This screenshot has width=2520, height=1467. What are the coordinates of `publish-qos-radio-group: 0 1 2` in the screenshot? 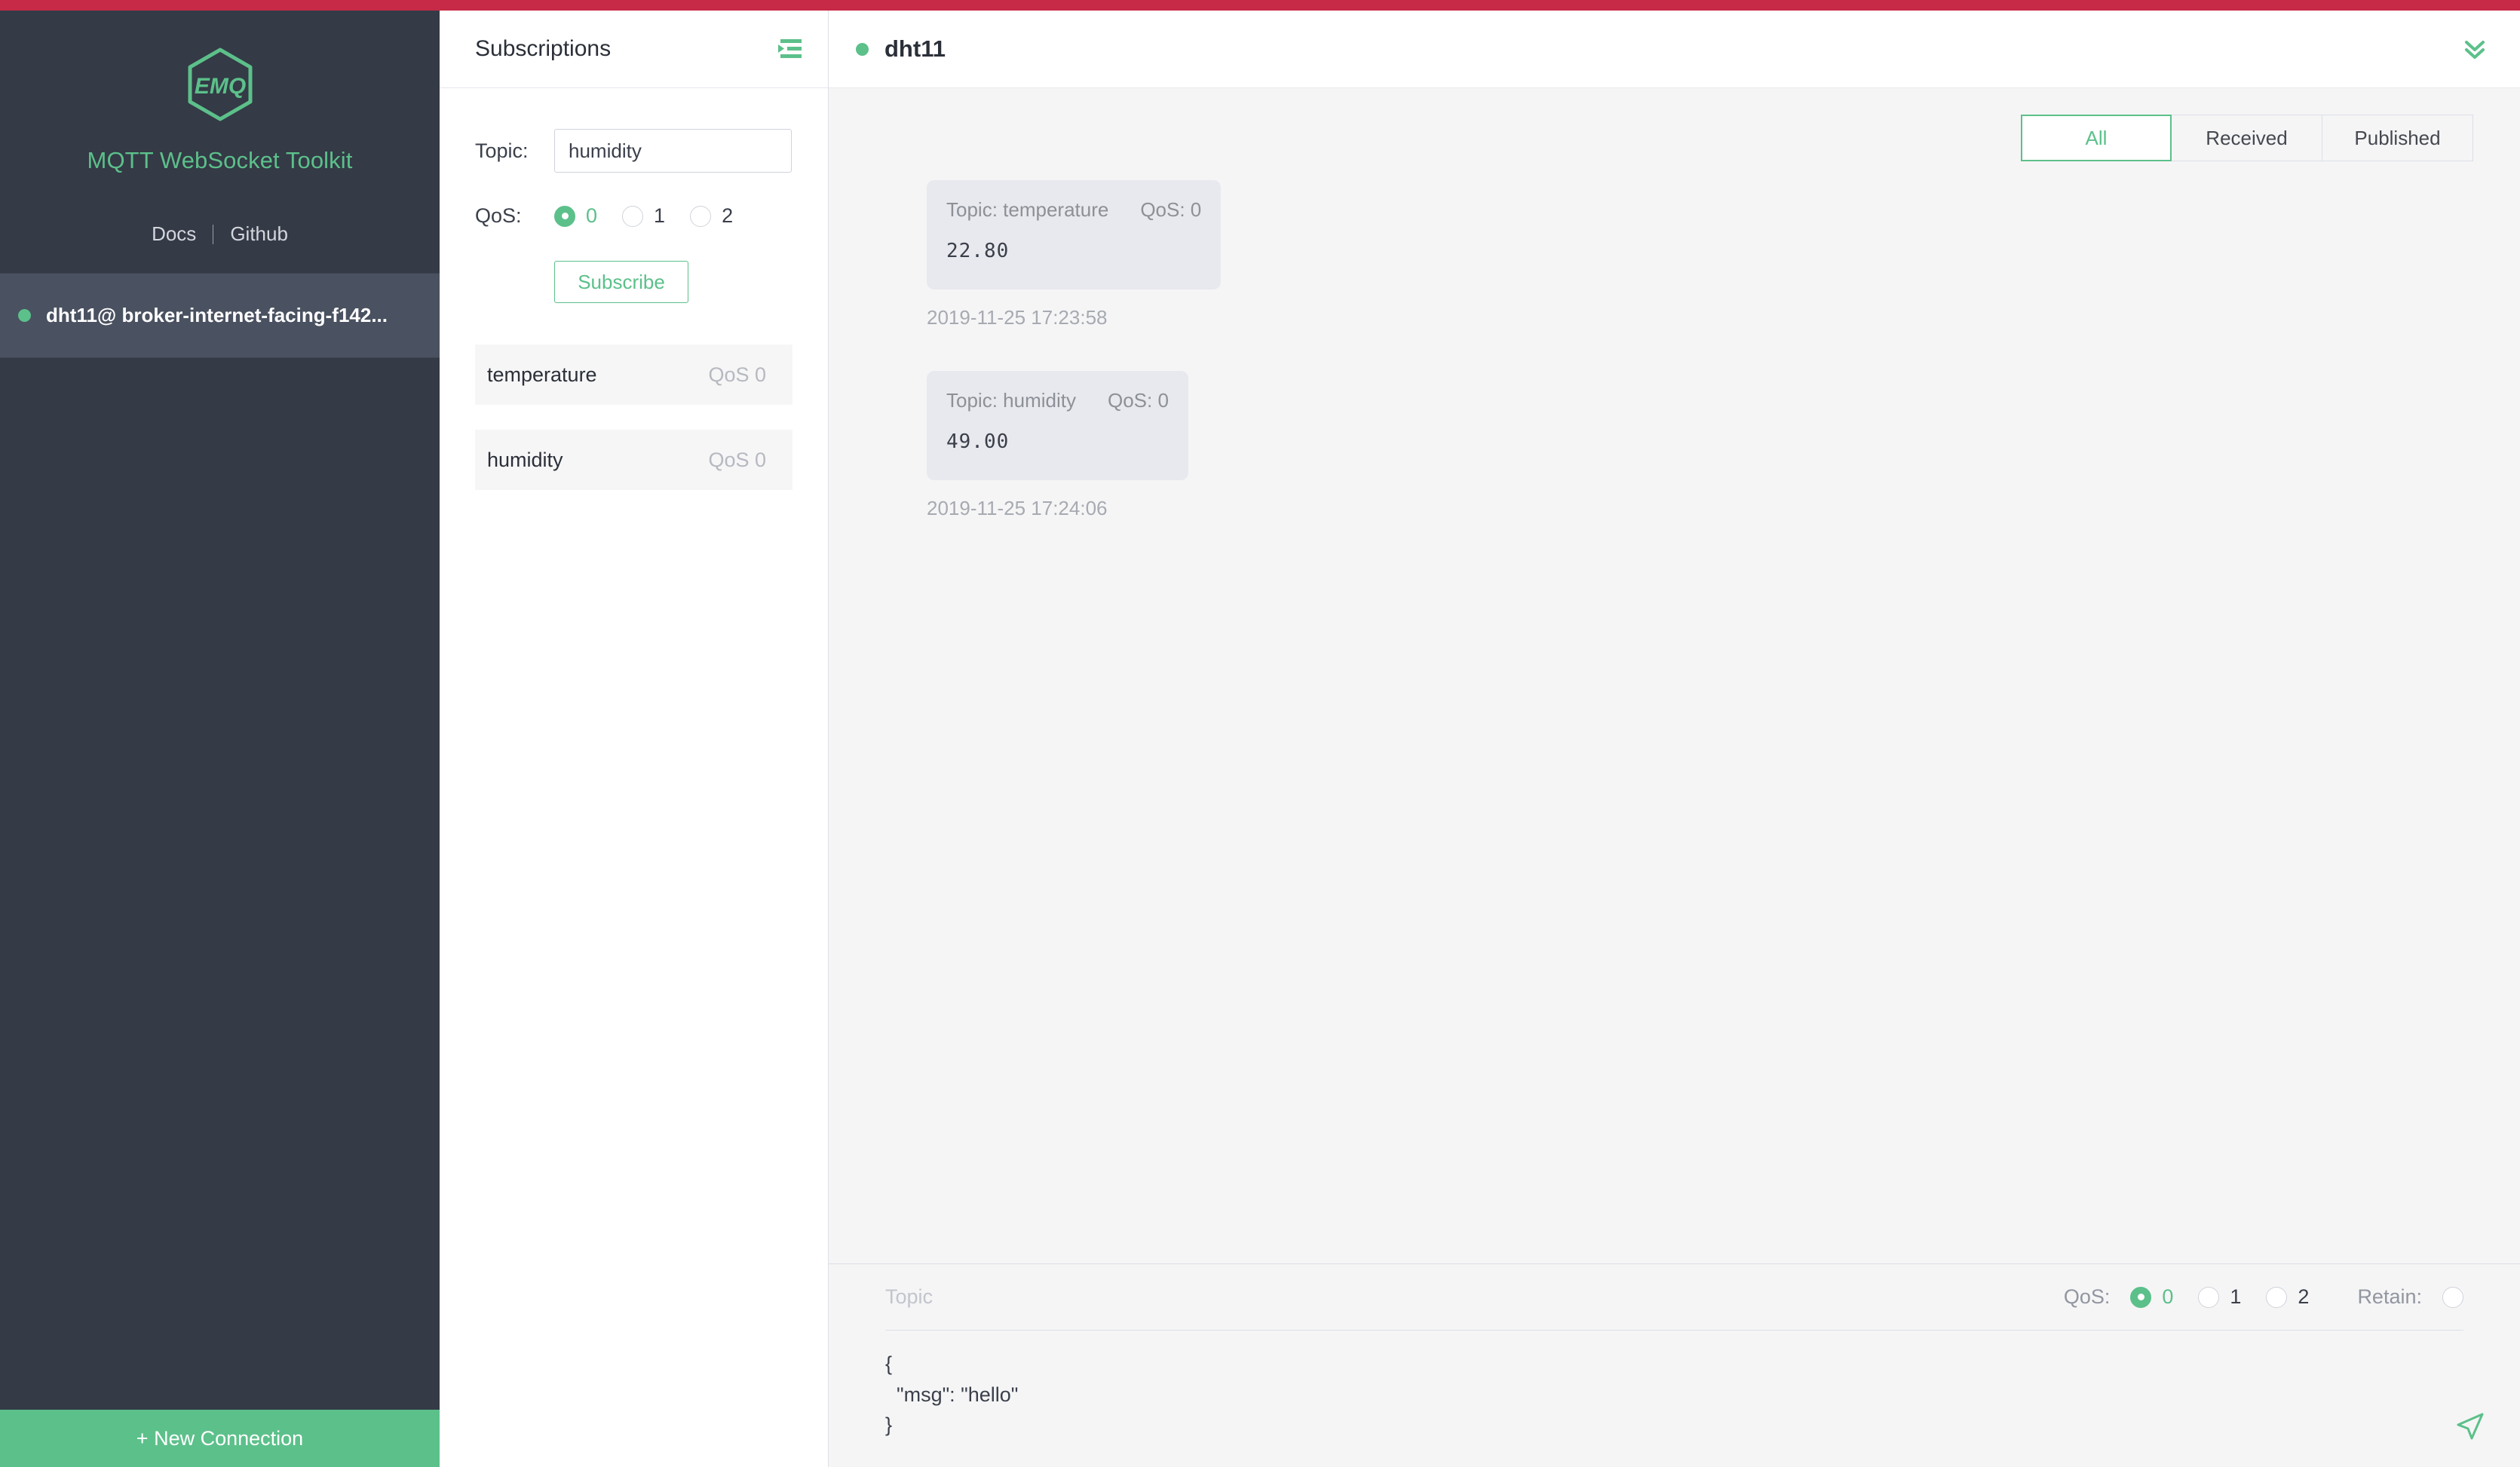 It's located at (2219, 1297).